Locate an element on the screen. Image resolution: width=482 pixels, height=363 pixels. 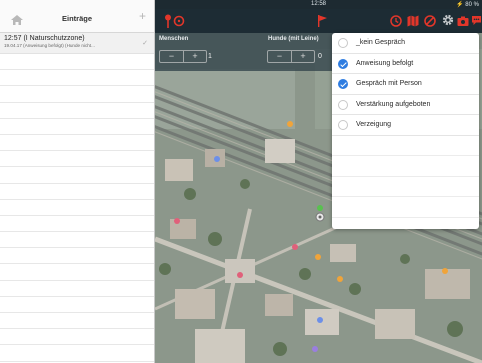
camera-icon is located at coordinates (463, 23).